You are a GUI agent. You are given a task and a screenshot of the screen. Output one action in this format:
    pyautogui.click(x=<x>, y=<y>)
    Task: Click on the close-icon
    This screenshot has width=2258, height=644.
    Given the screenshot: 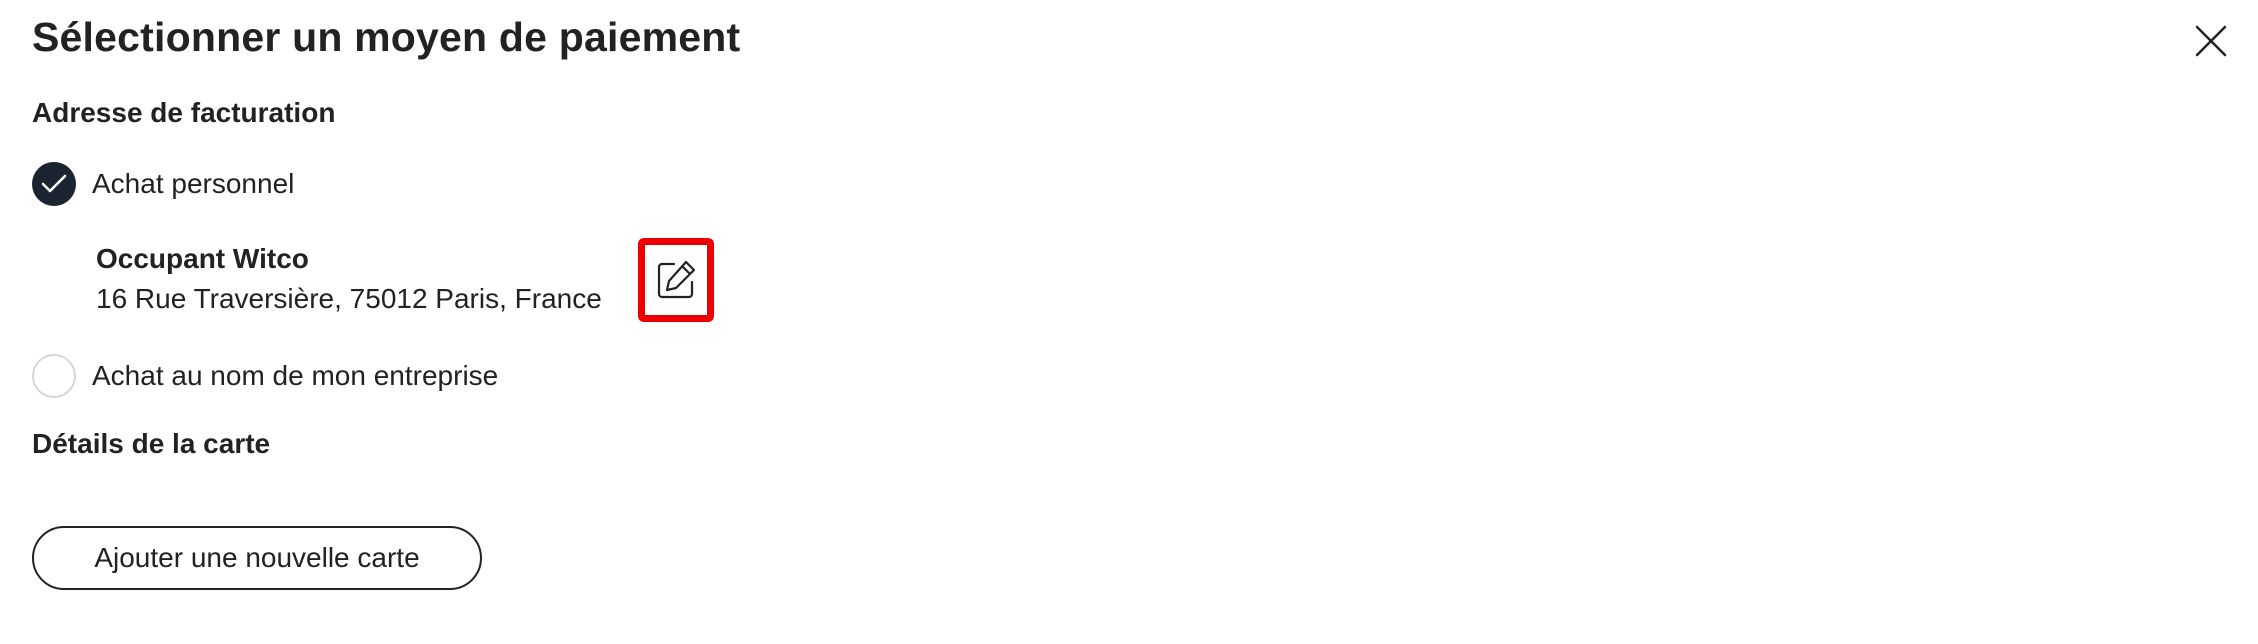 What is the action you would take?
    pyautogui.click(x=2211, y=41)
    